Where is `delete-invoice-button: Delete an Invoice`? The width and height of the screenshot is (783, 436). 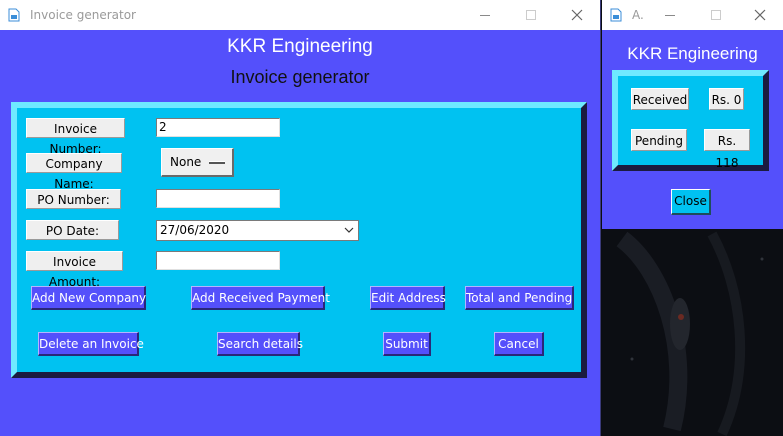
delete-invoice-button: Delete an Invoice is located at coordinates (91, 344).